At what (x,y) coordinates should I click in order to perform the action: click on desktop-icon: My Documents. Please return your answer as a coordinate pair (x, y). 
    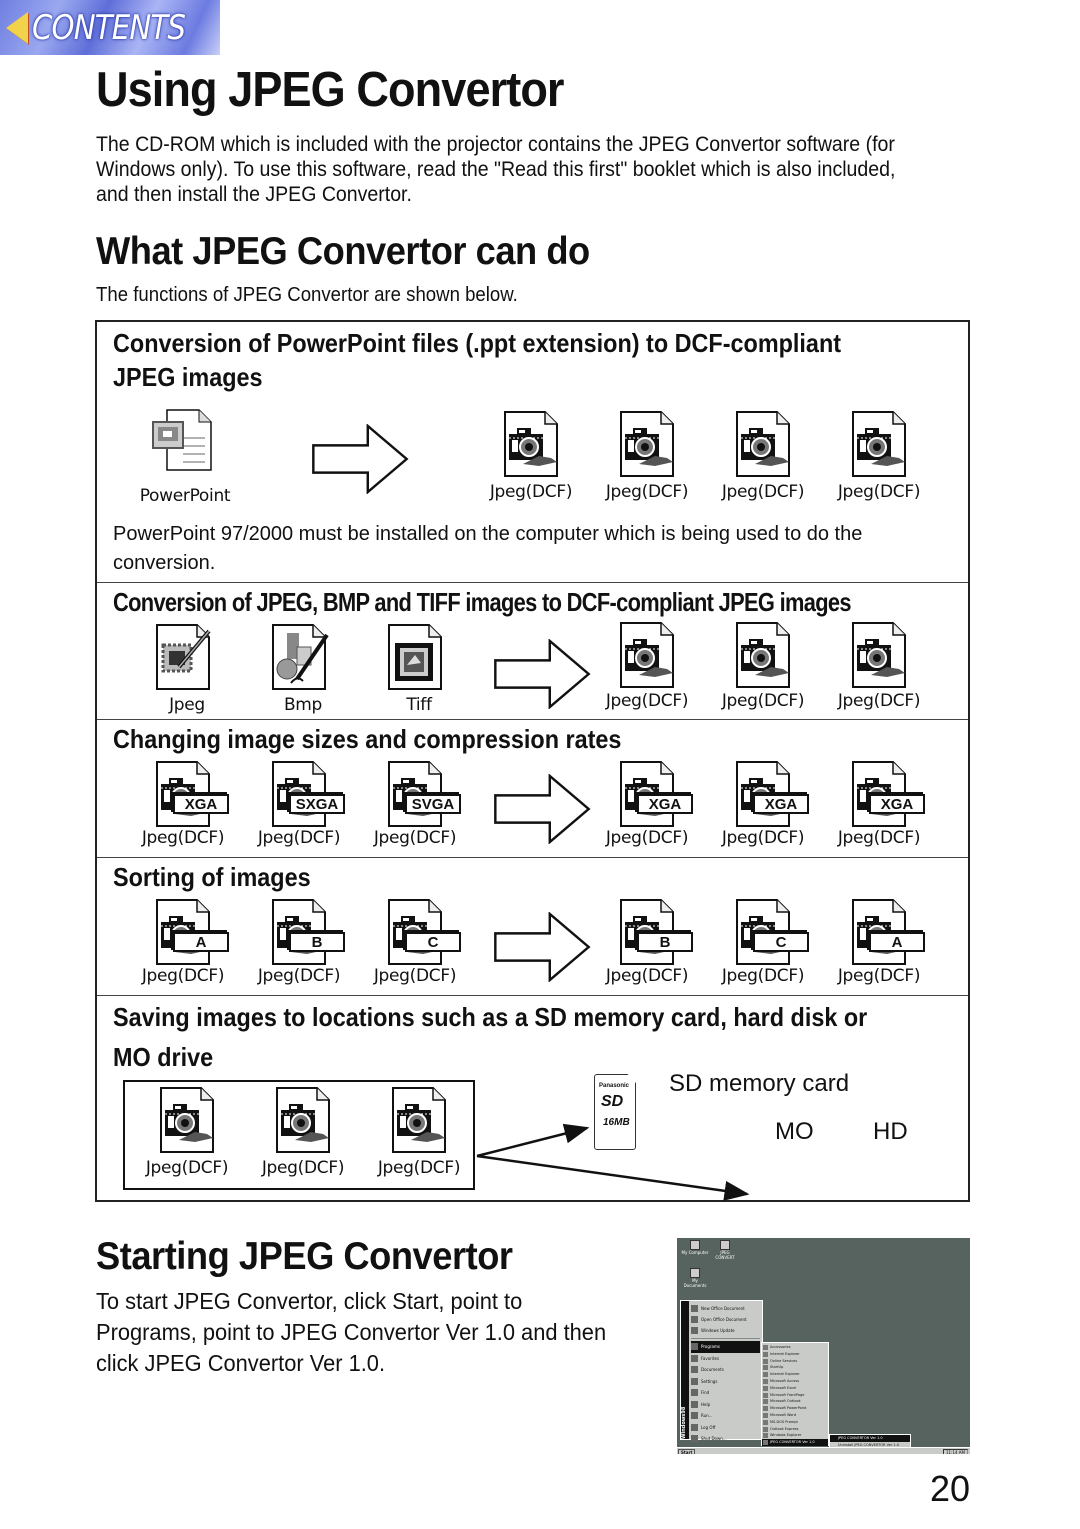
    Looking at the image, I should click on (695, 1278).